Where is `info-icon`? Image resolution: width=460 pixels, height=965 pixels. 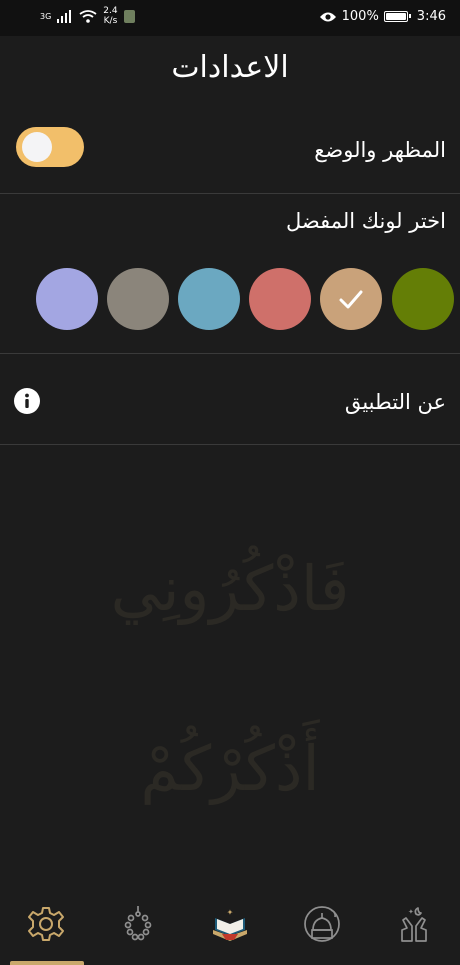 info-icon is located at coordinates (27, 401).